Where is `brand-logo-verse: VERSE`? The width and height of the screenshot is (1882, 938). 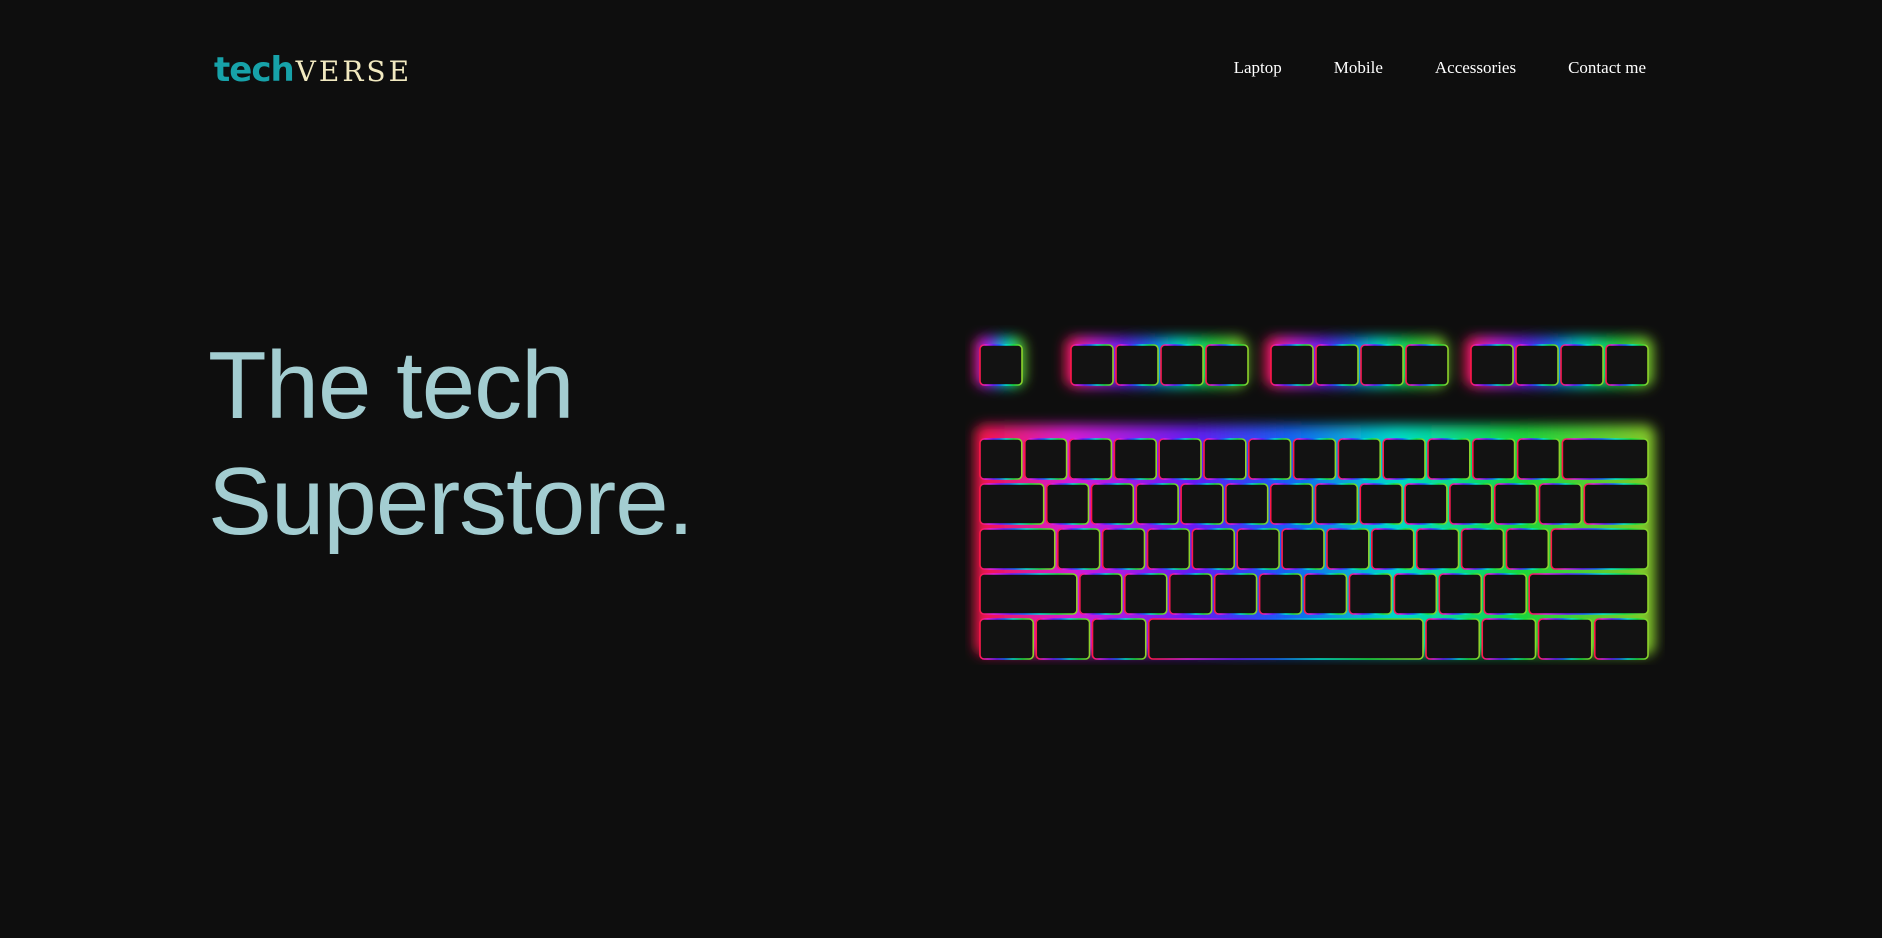
brand-logo-verse: VERSE is located at coordinates (354, 71).